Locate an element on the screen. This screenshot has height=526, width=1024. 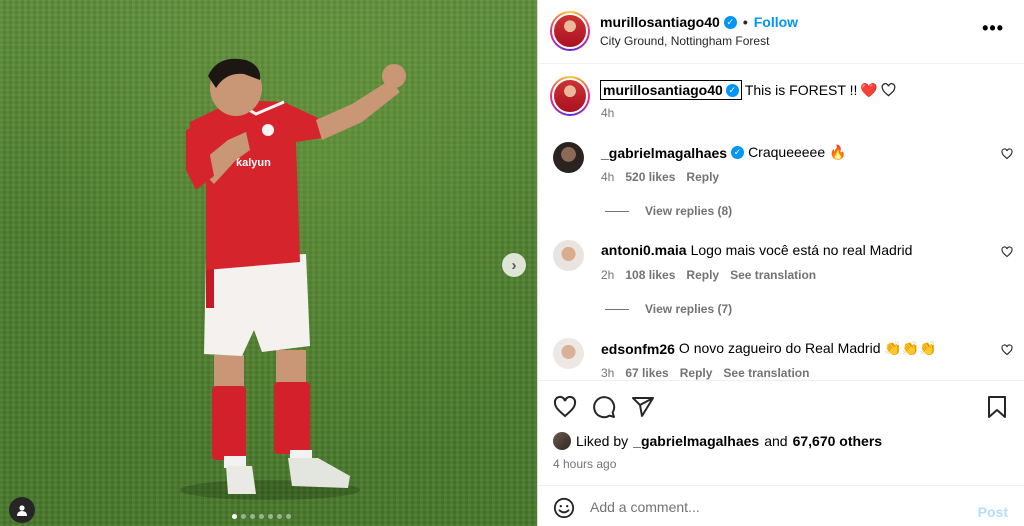
caption-time: 4h is located at coordinates (608, 113).